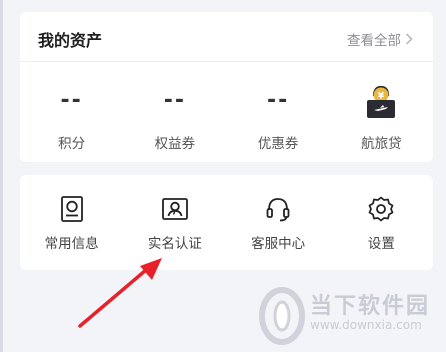  Describe the element at coordinates (381, 244) in the screenshot. I see `settings-label: 设置` at that location.